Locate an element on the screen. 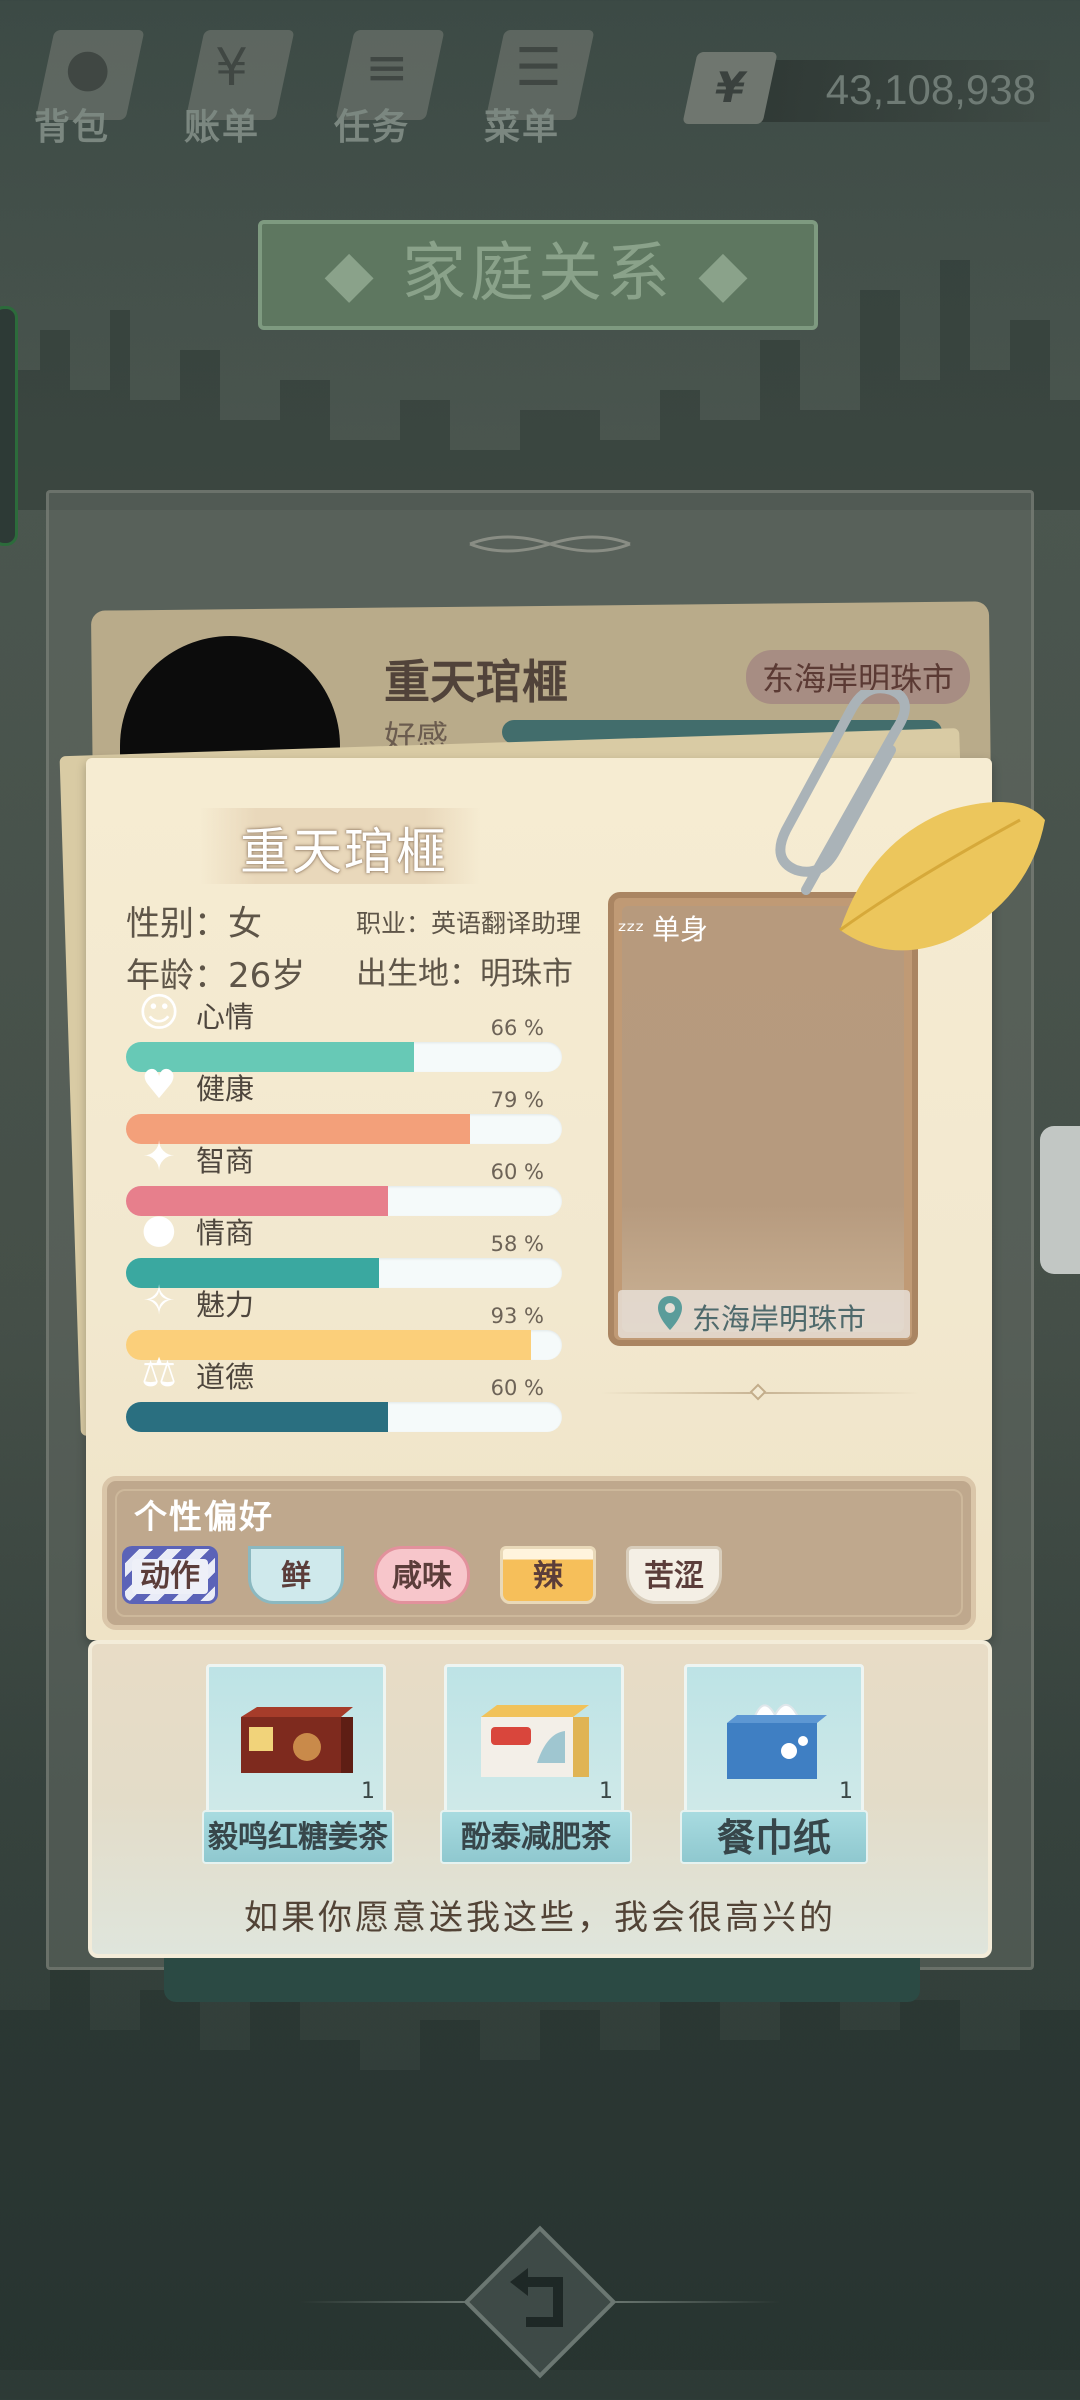 This screenshot has width=1080, height=2400. preferences-title: 个性偏好 is located at coordinates (204, 1516).